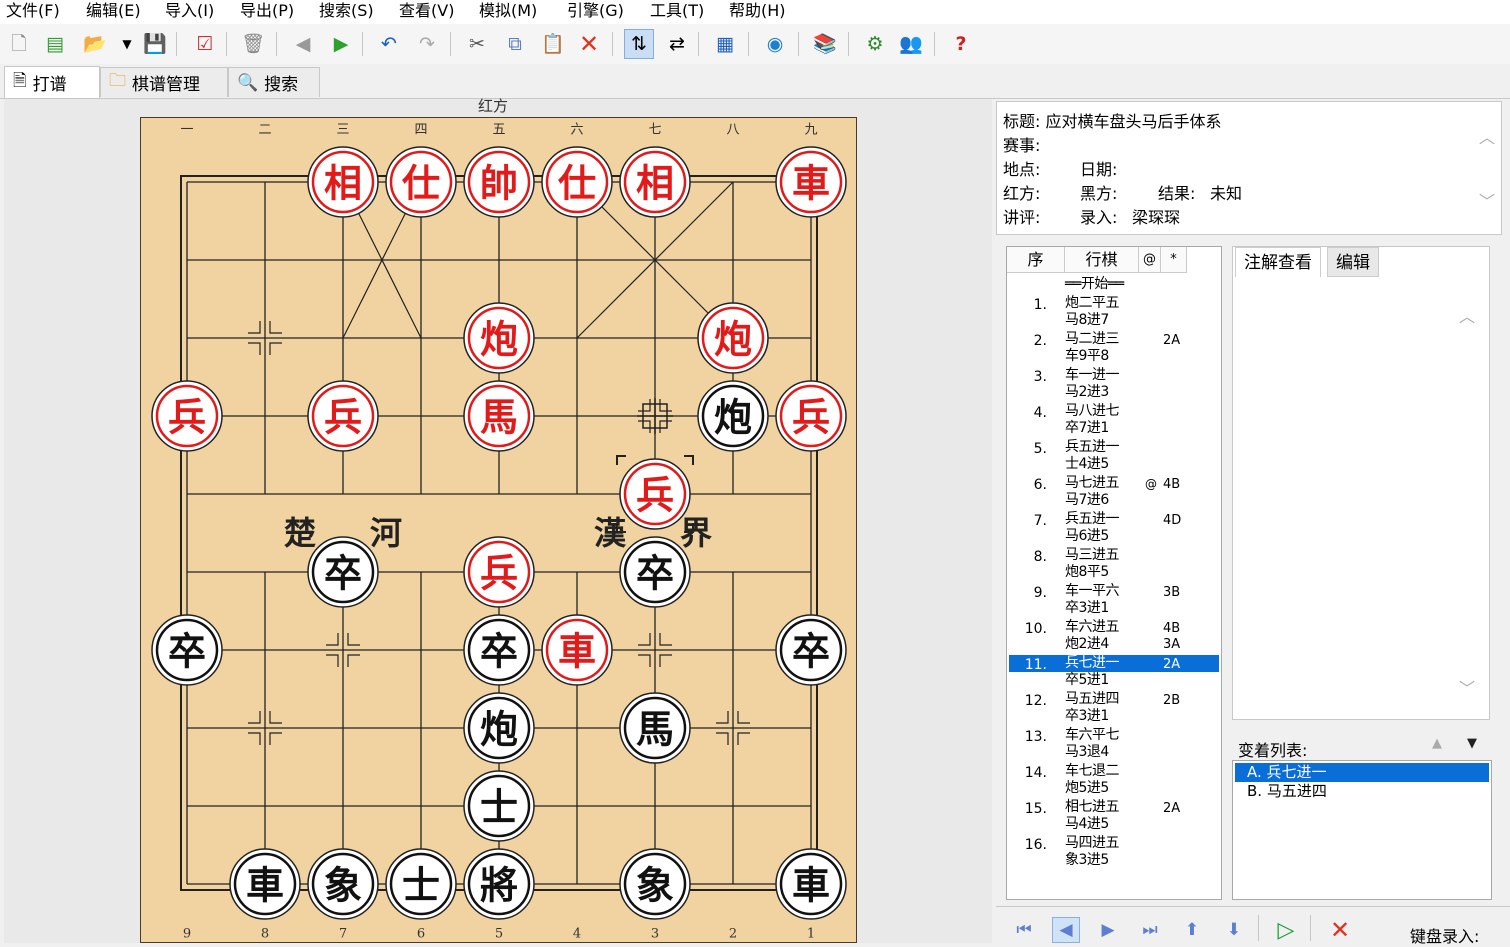 This screenshot has height=947, width=1510. Describe the element at coordinates (1362, 830) in the screenshot. I see `variation-list: A. 兵七进一 B. 马五进四` at that location.